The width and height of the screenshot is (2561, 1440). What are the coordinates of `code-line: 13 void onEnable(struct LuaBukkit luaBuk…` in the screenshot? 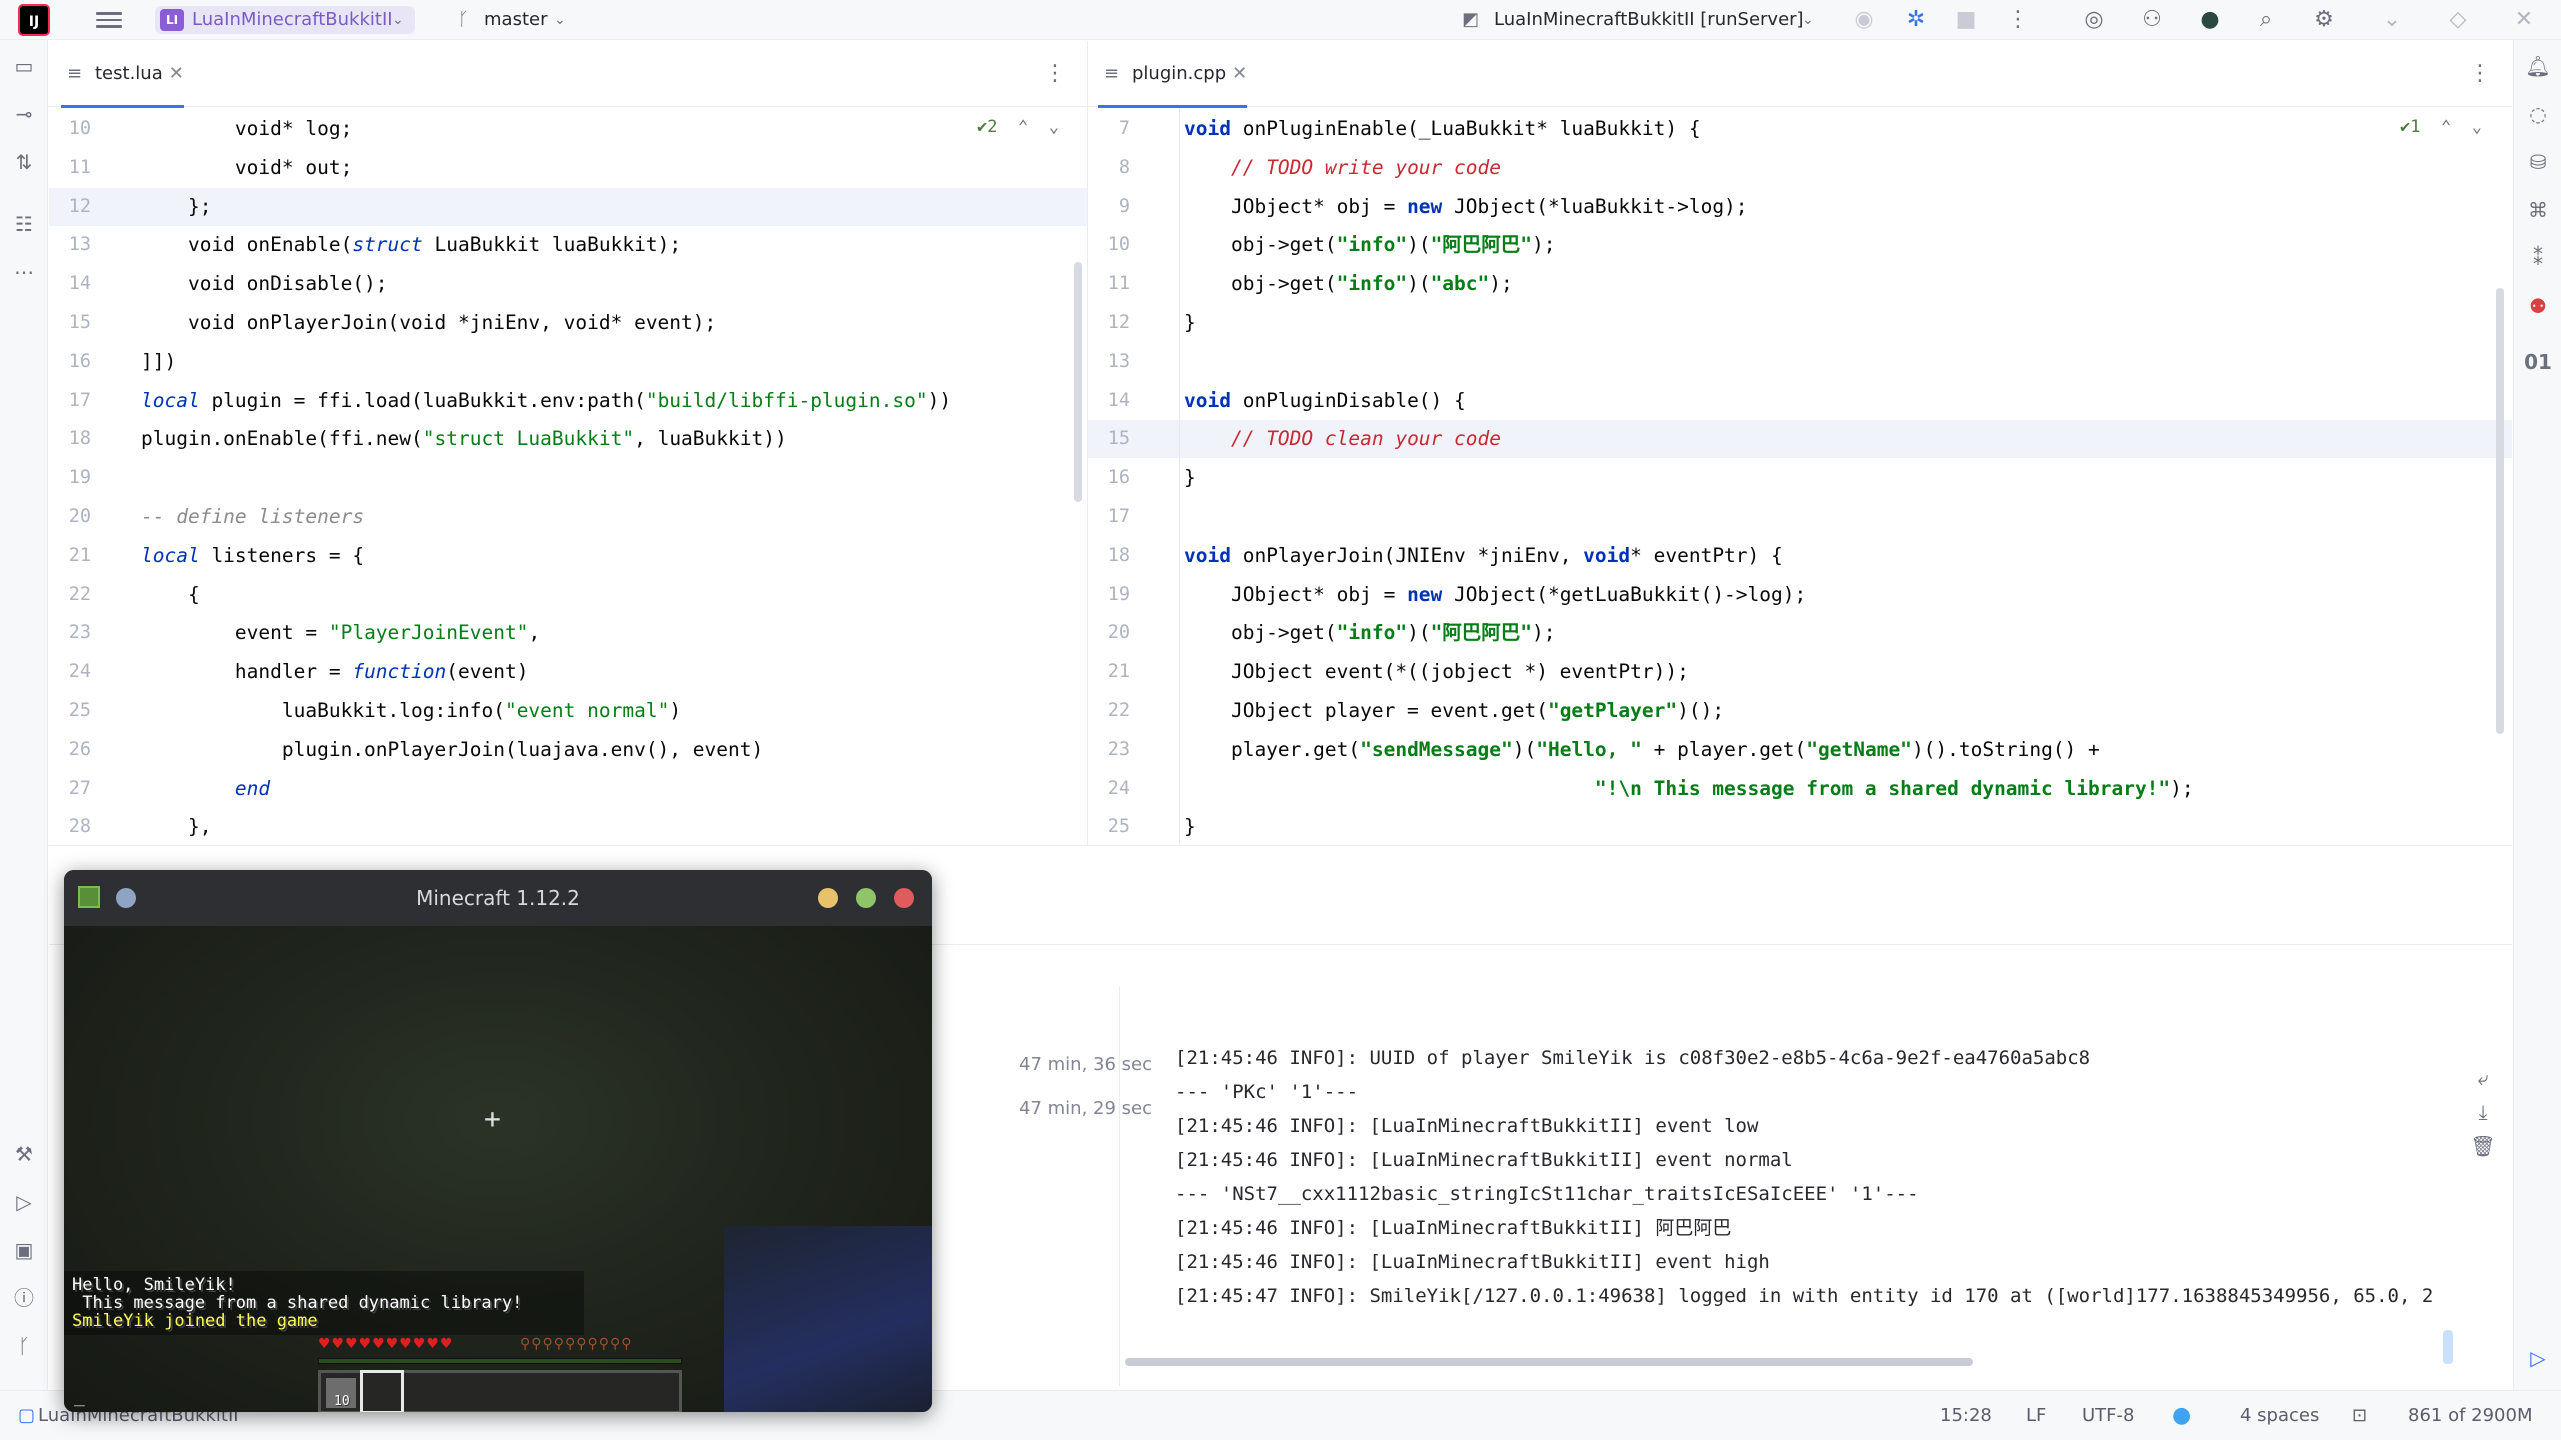 It's located at (568, 245).